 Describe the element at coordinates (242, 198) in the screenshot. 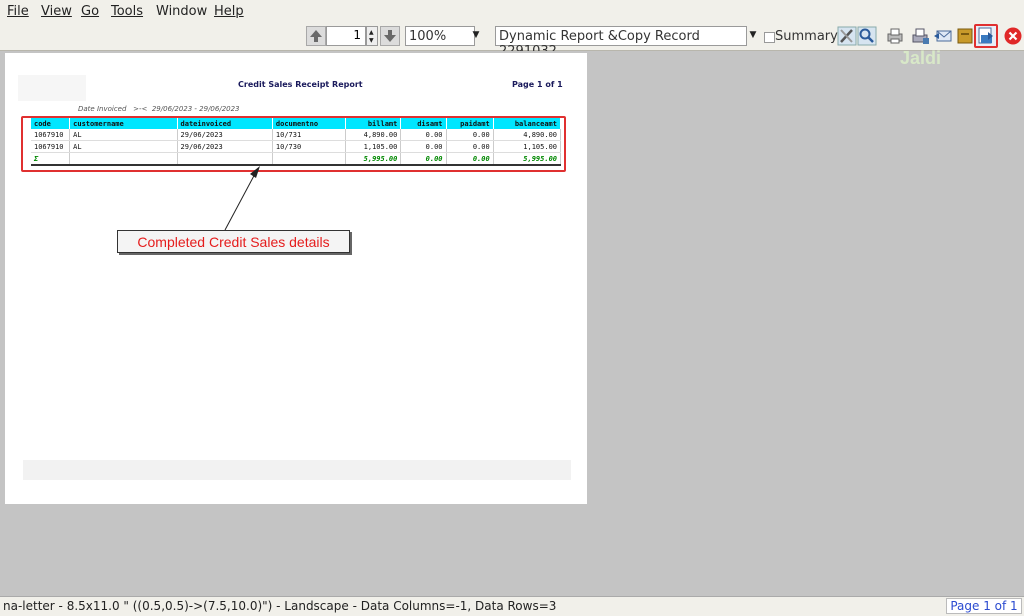

I see `annotation-arrow` at that location.